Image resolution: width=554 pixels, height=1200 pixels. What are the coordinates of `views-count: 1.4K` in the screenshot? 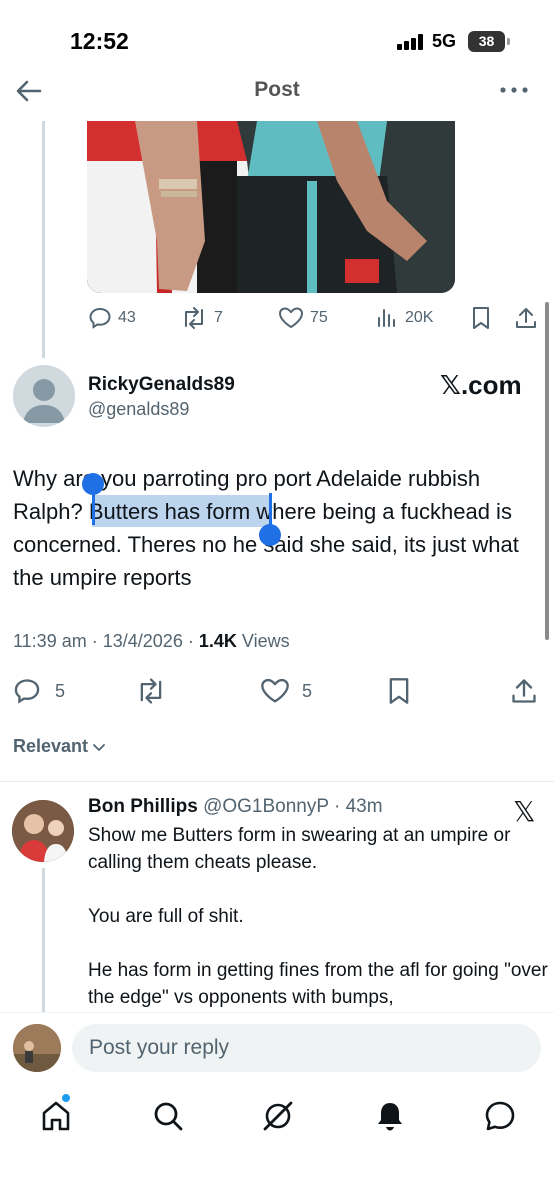 It's located at (217, 641).